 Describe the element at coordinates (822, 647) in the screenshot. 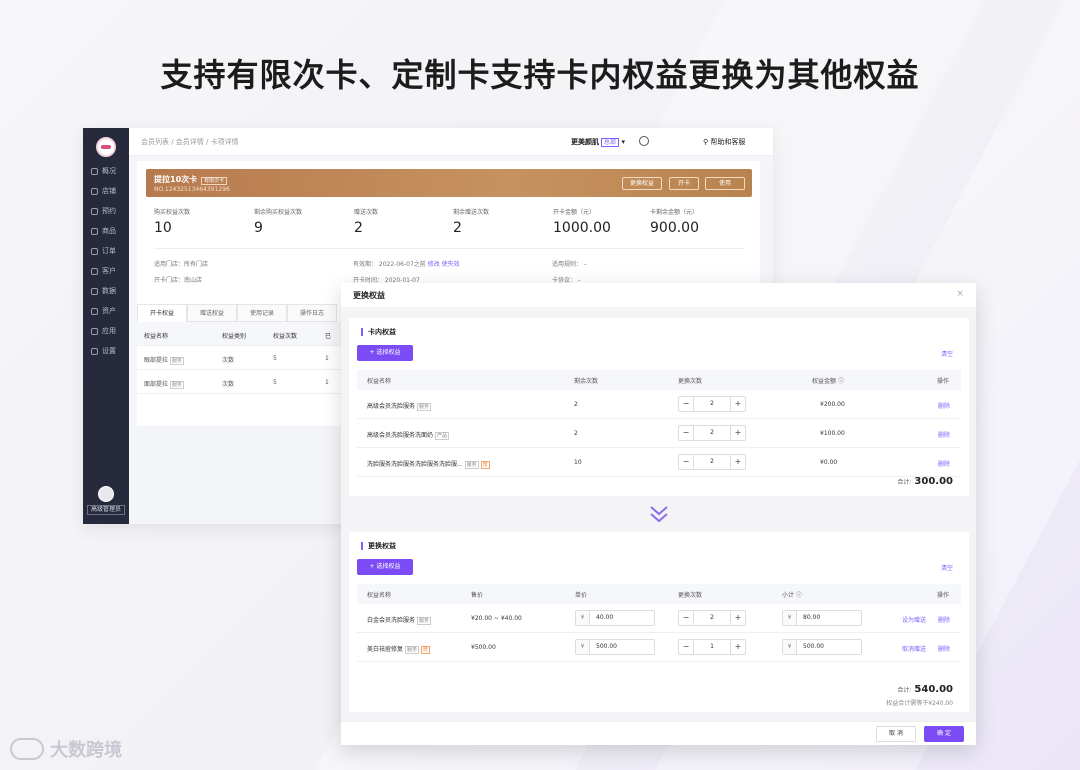

I see `subtotal-input: ¥500.00` at that location.